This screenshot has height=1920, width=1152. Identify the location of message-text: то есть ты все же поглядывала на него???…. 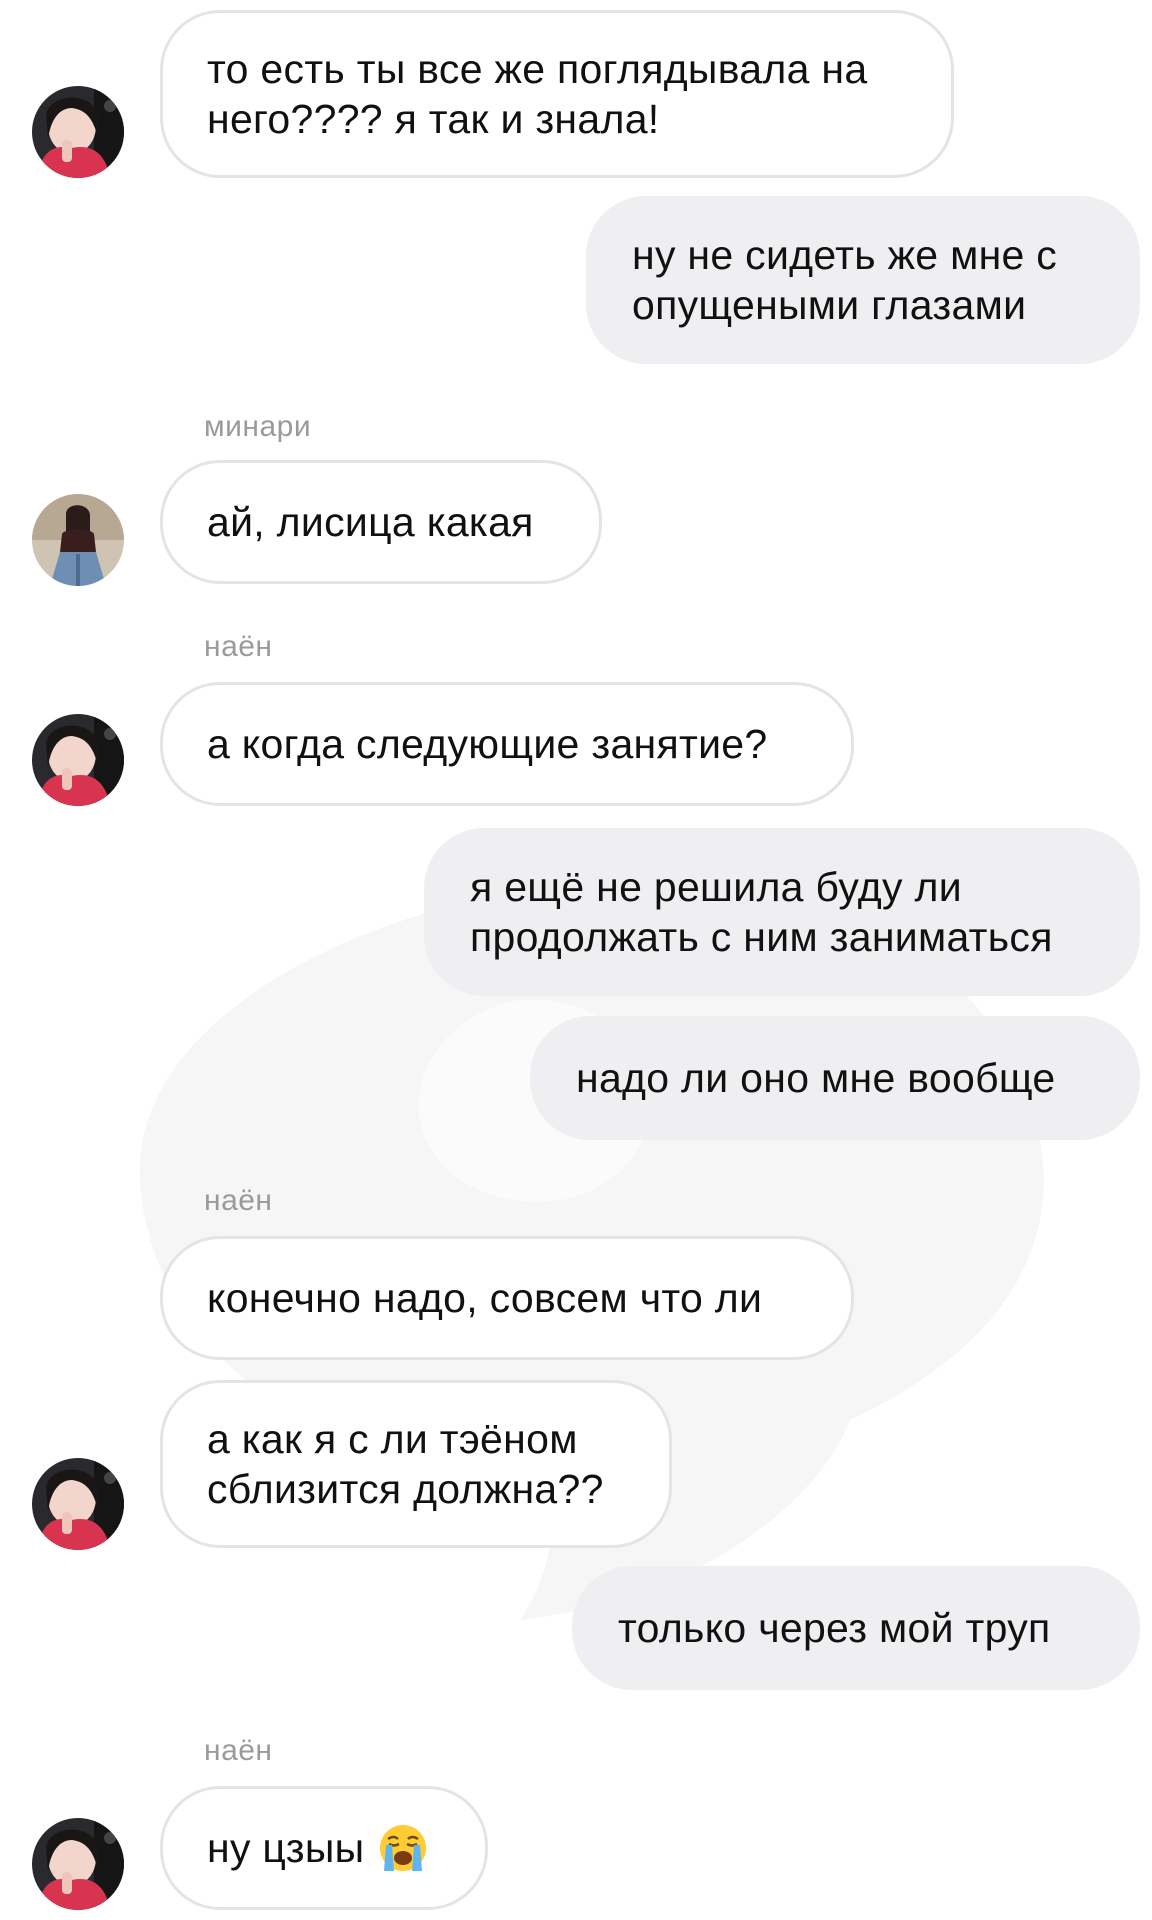
(537, 94).